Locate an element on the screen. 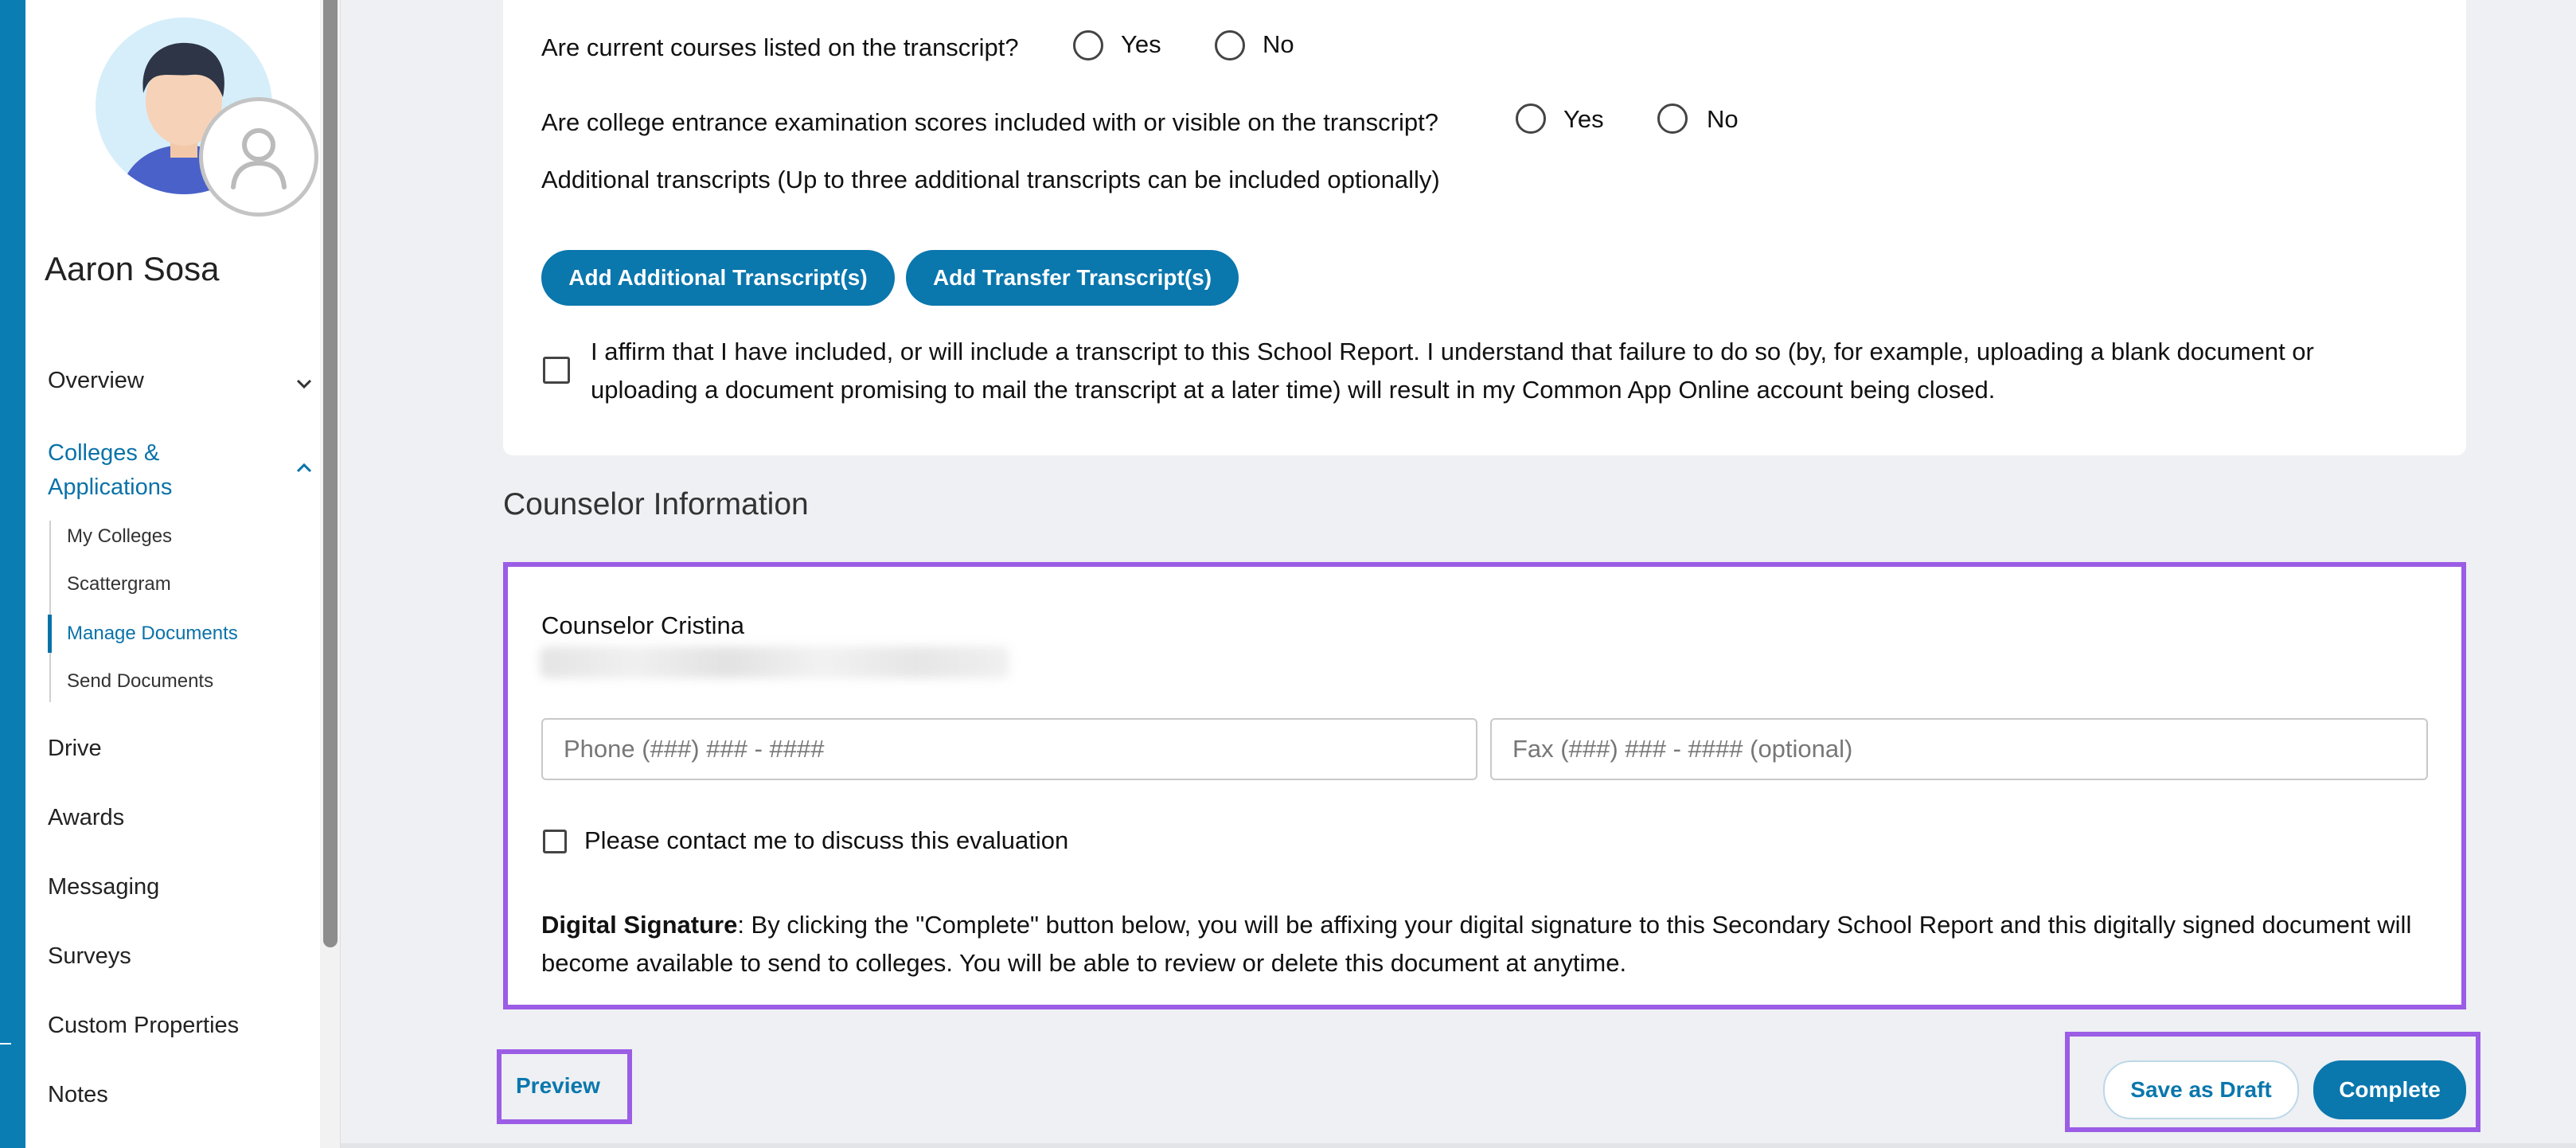 This screenshot has width=2576, height=1148. nav-awards: Awards is located at coordinates (86, 818).